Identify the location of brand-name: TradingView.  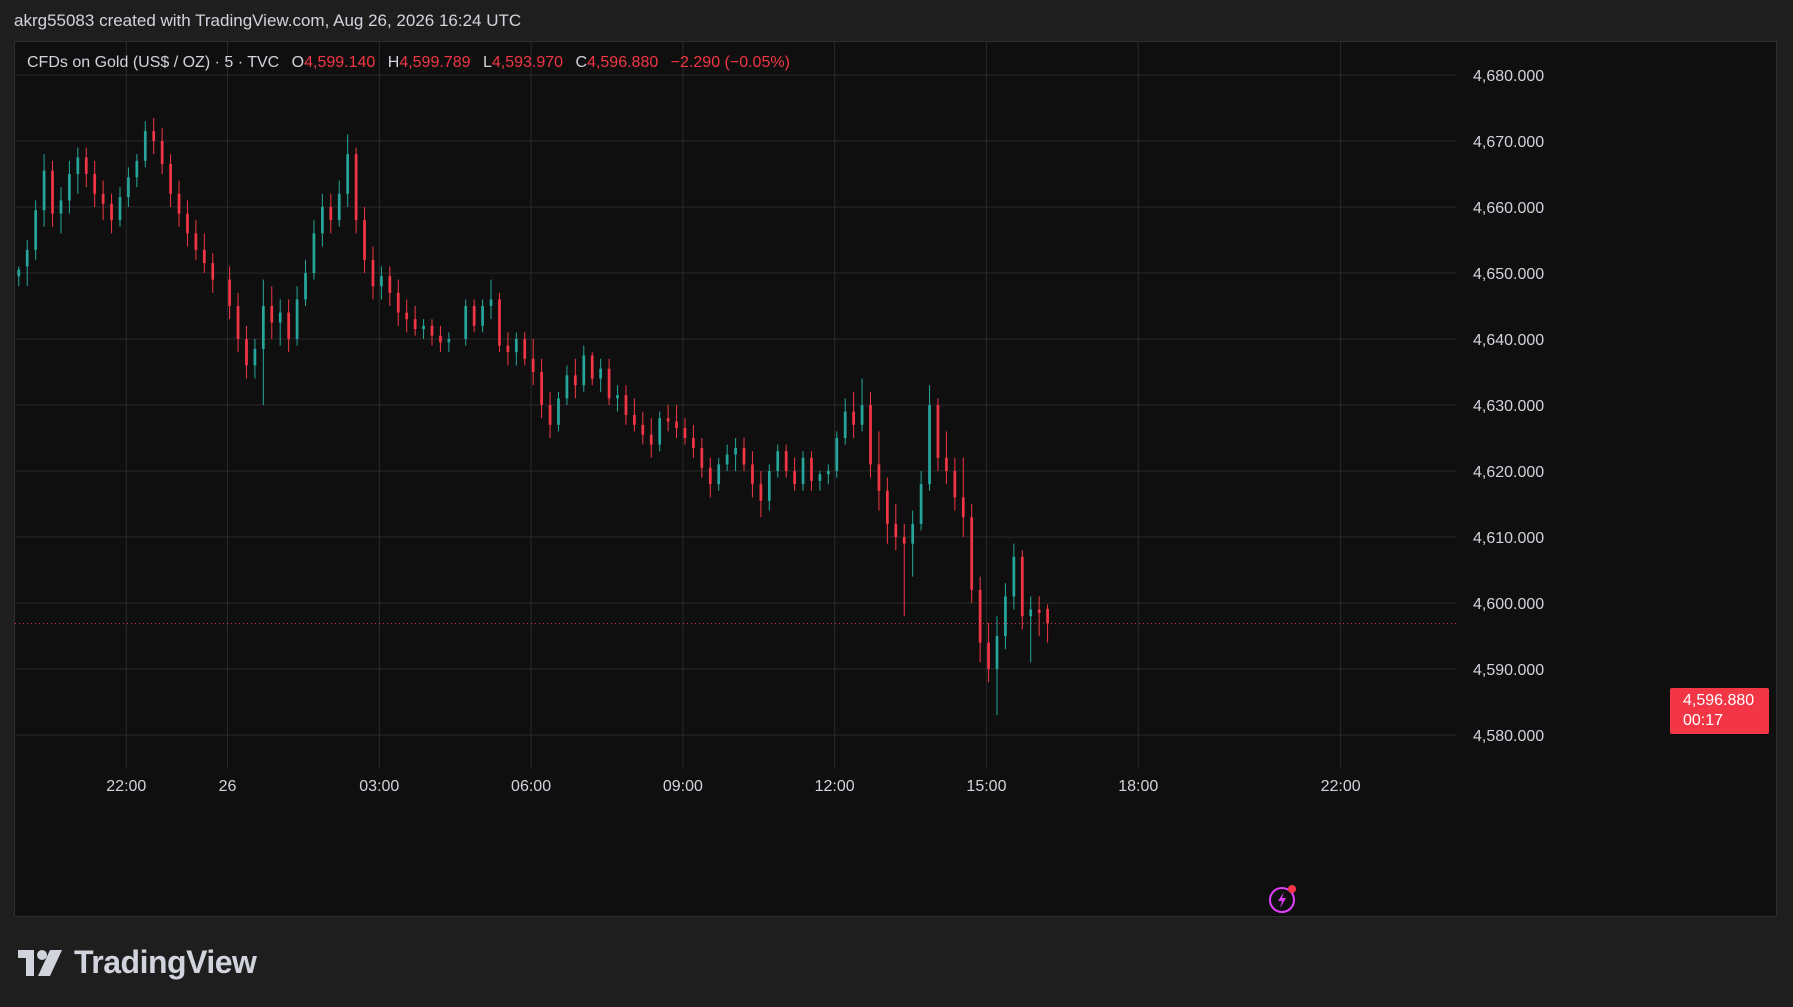
(165, 962).